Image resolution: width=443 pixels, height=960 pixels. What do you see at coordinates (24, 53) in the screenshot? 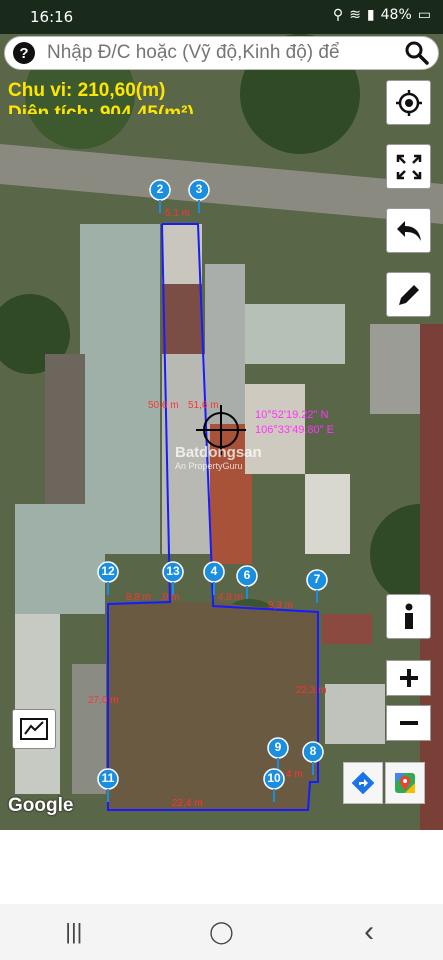
I see `help-icon: ?` at bounding box center [24, 53].